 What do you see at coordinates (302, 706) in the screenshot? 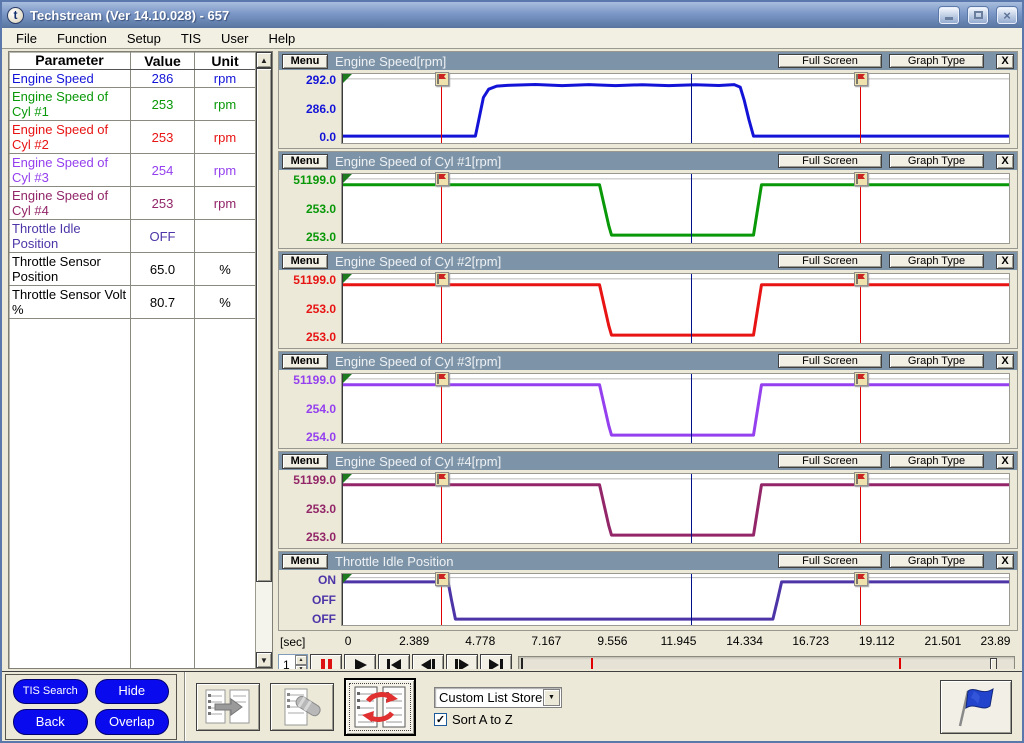
I see `record-list-button` at bounding box center [302, 706].